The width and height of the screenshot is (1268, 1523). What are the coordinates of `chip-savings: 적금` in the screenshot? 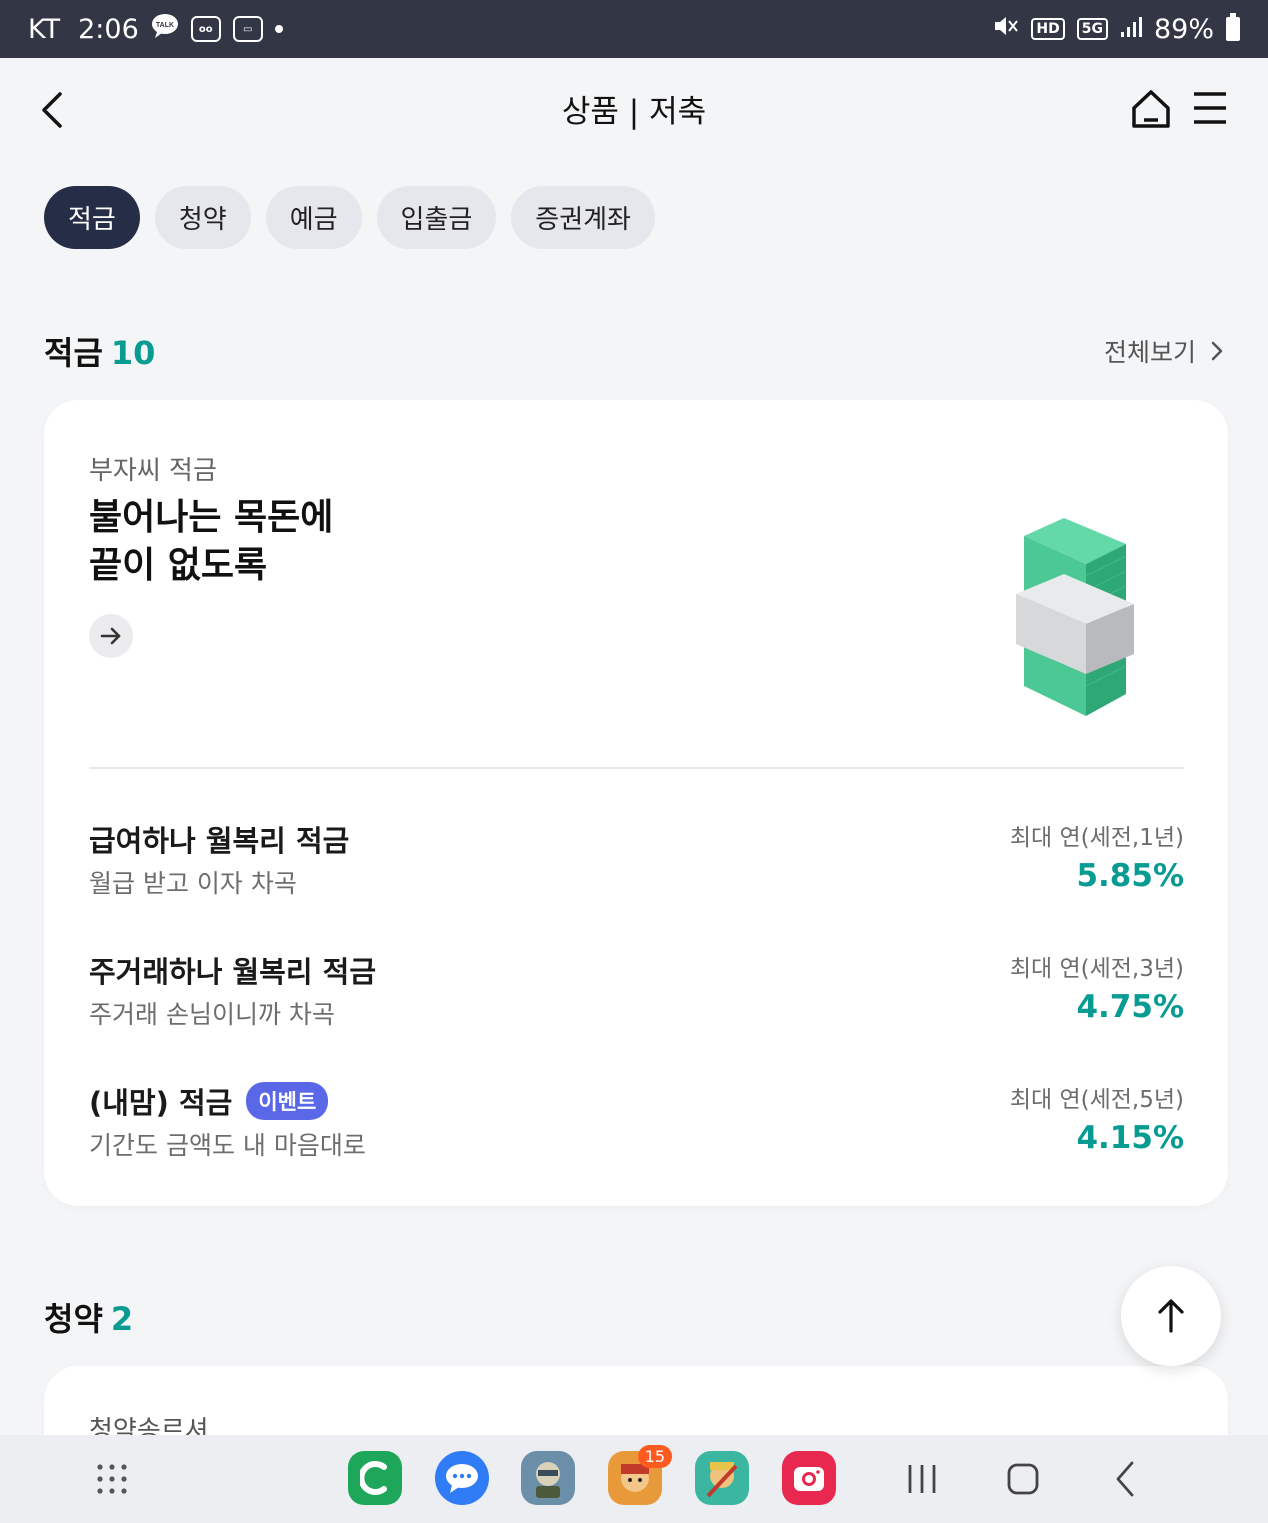 It's located at (92, 217).